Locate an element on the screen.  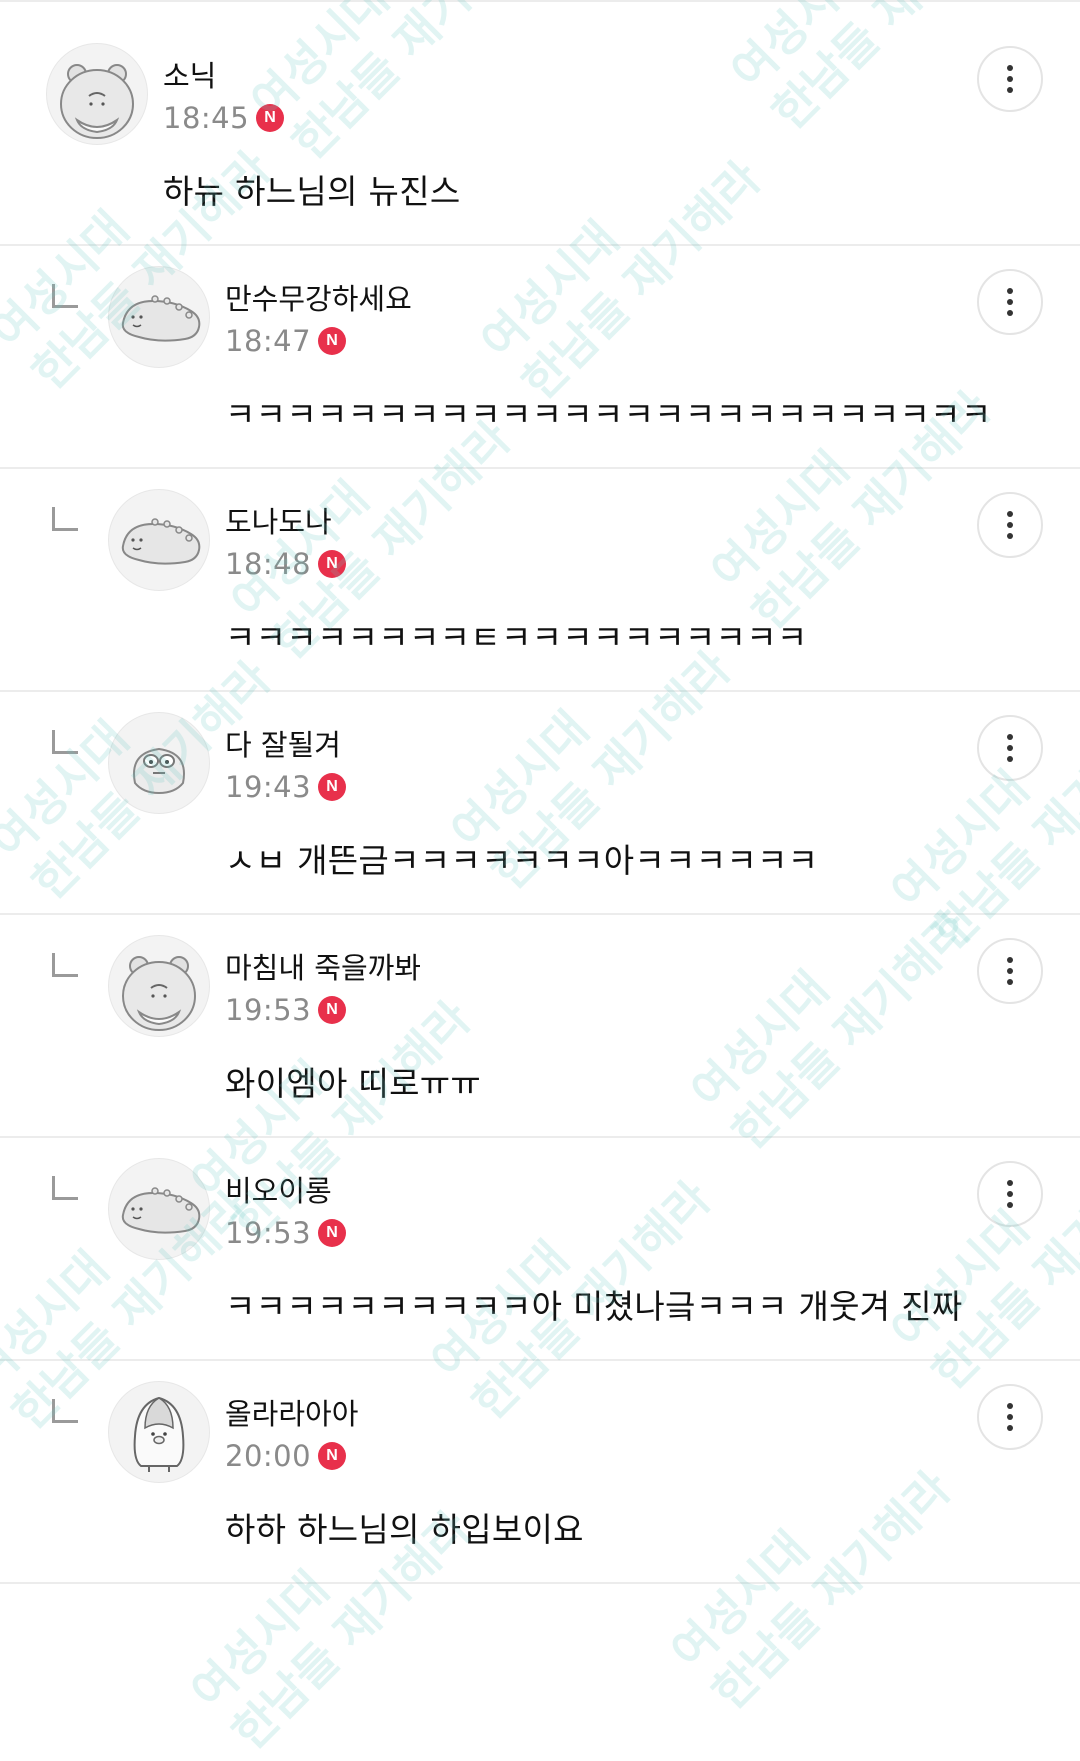
comment-item: 다 잘될겨 19:43 N ㅅㅂ 개뜬금ㅋㅋㅋㅋㅋㅋㅋ아ㅋㅋㅋㅋㅋㅋ is located at coordinates (540, 793).